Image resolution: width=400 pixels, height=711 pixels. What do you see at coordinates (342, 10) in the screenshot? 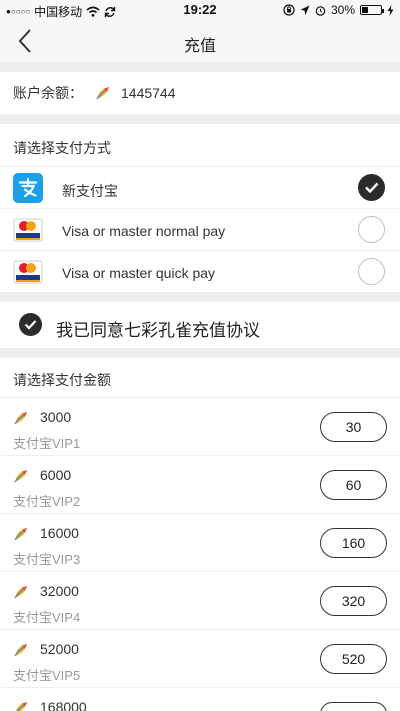
I see `battery-percent: 30%` at bounding box center [342, 10].